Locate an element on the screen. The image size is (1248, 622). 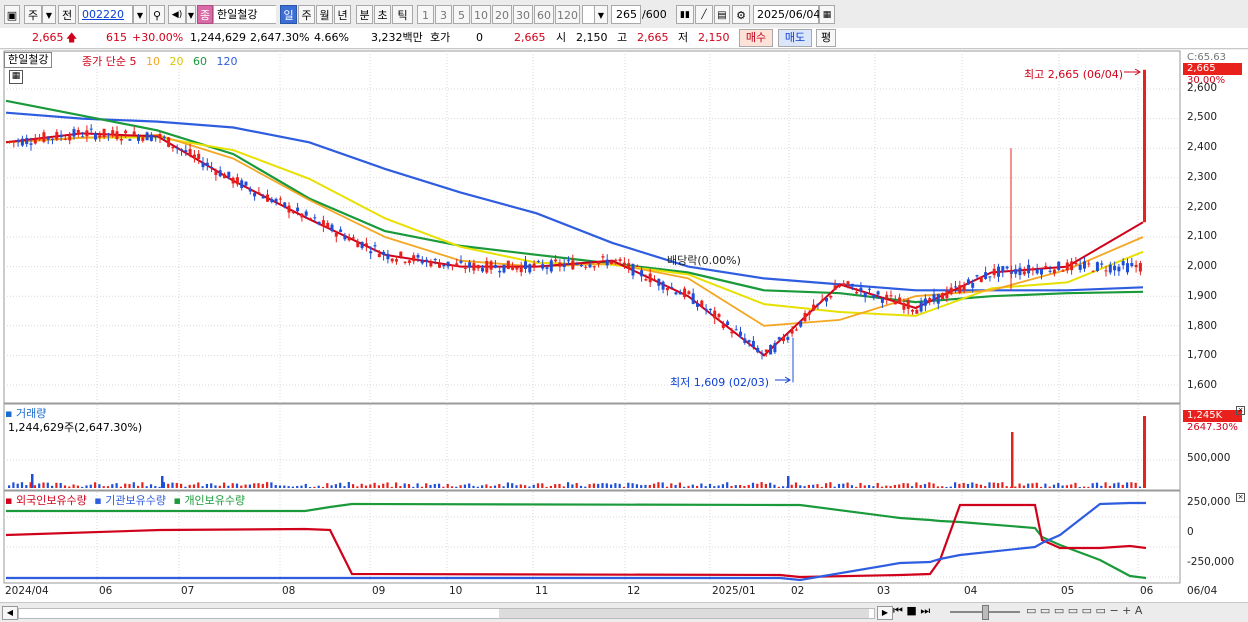
stock-name-tag: 한일철강 is located at coordinates (28, 60).